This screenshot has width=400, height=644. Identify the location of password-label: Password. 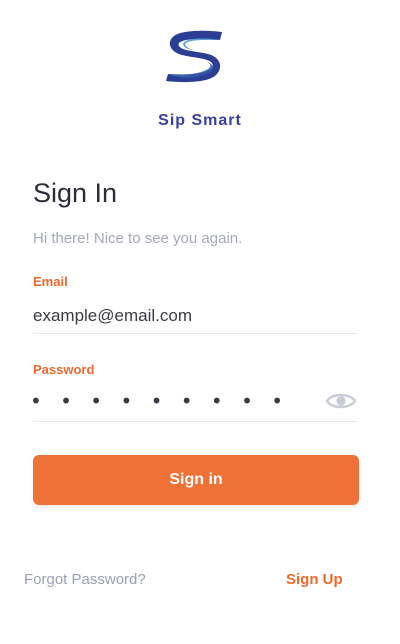
(64, 369).